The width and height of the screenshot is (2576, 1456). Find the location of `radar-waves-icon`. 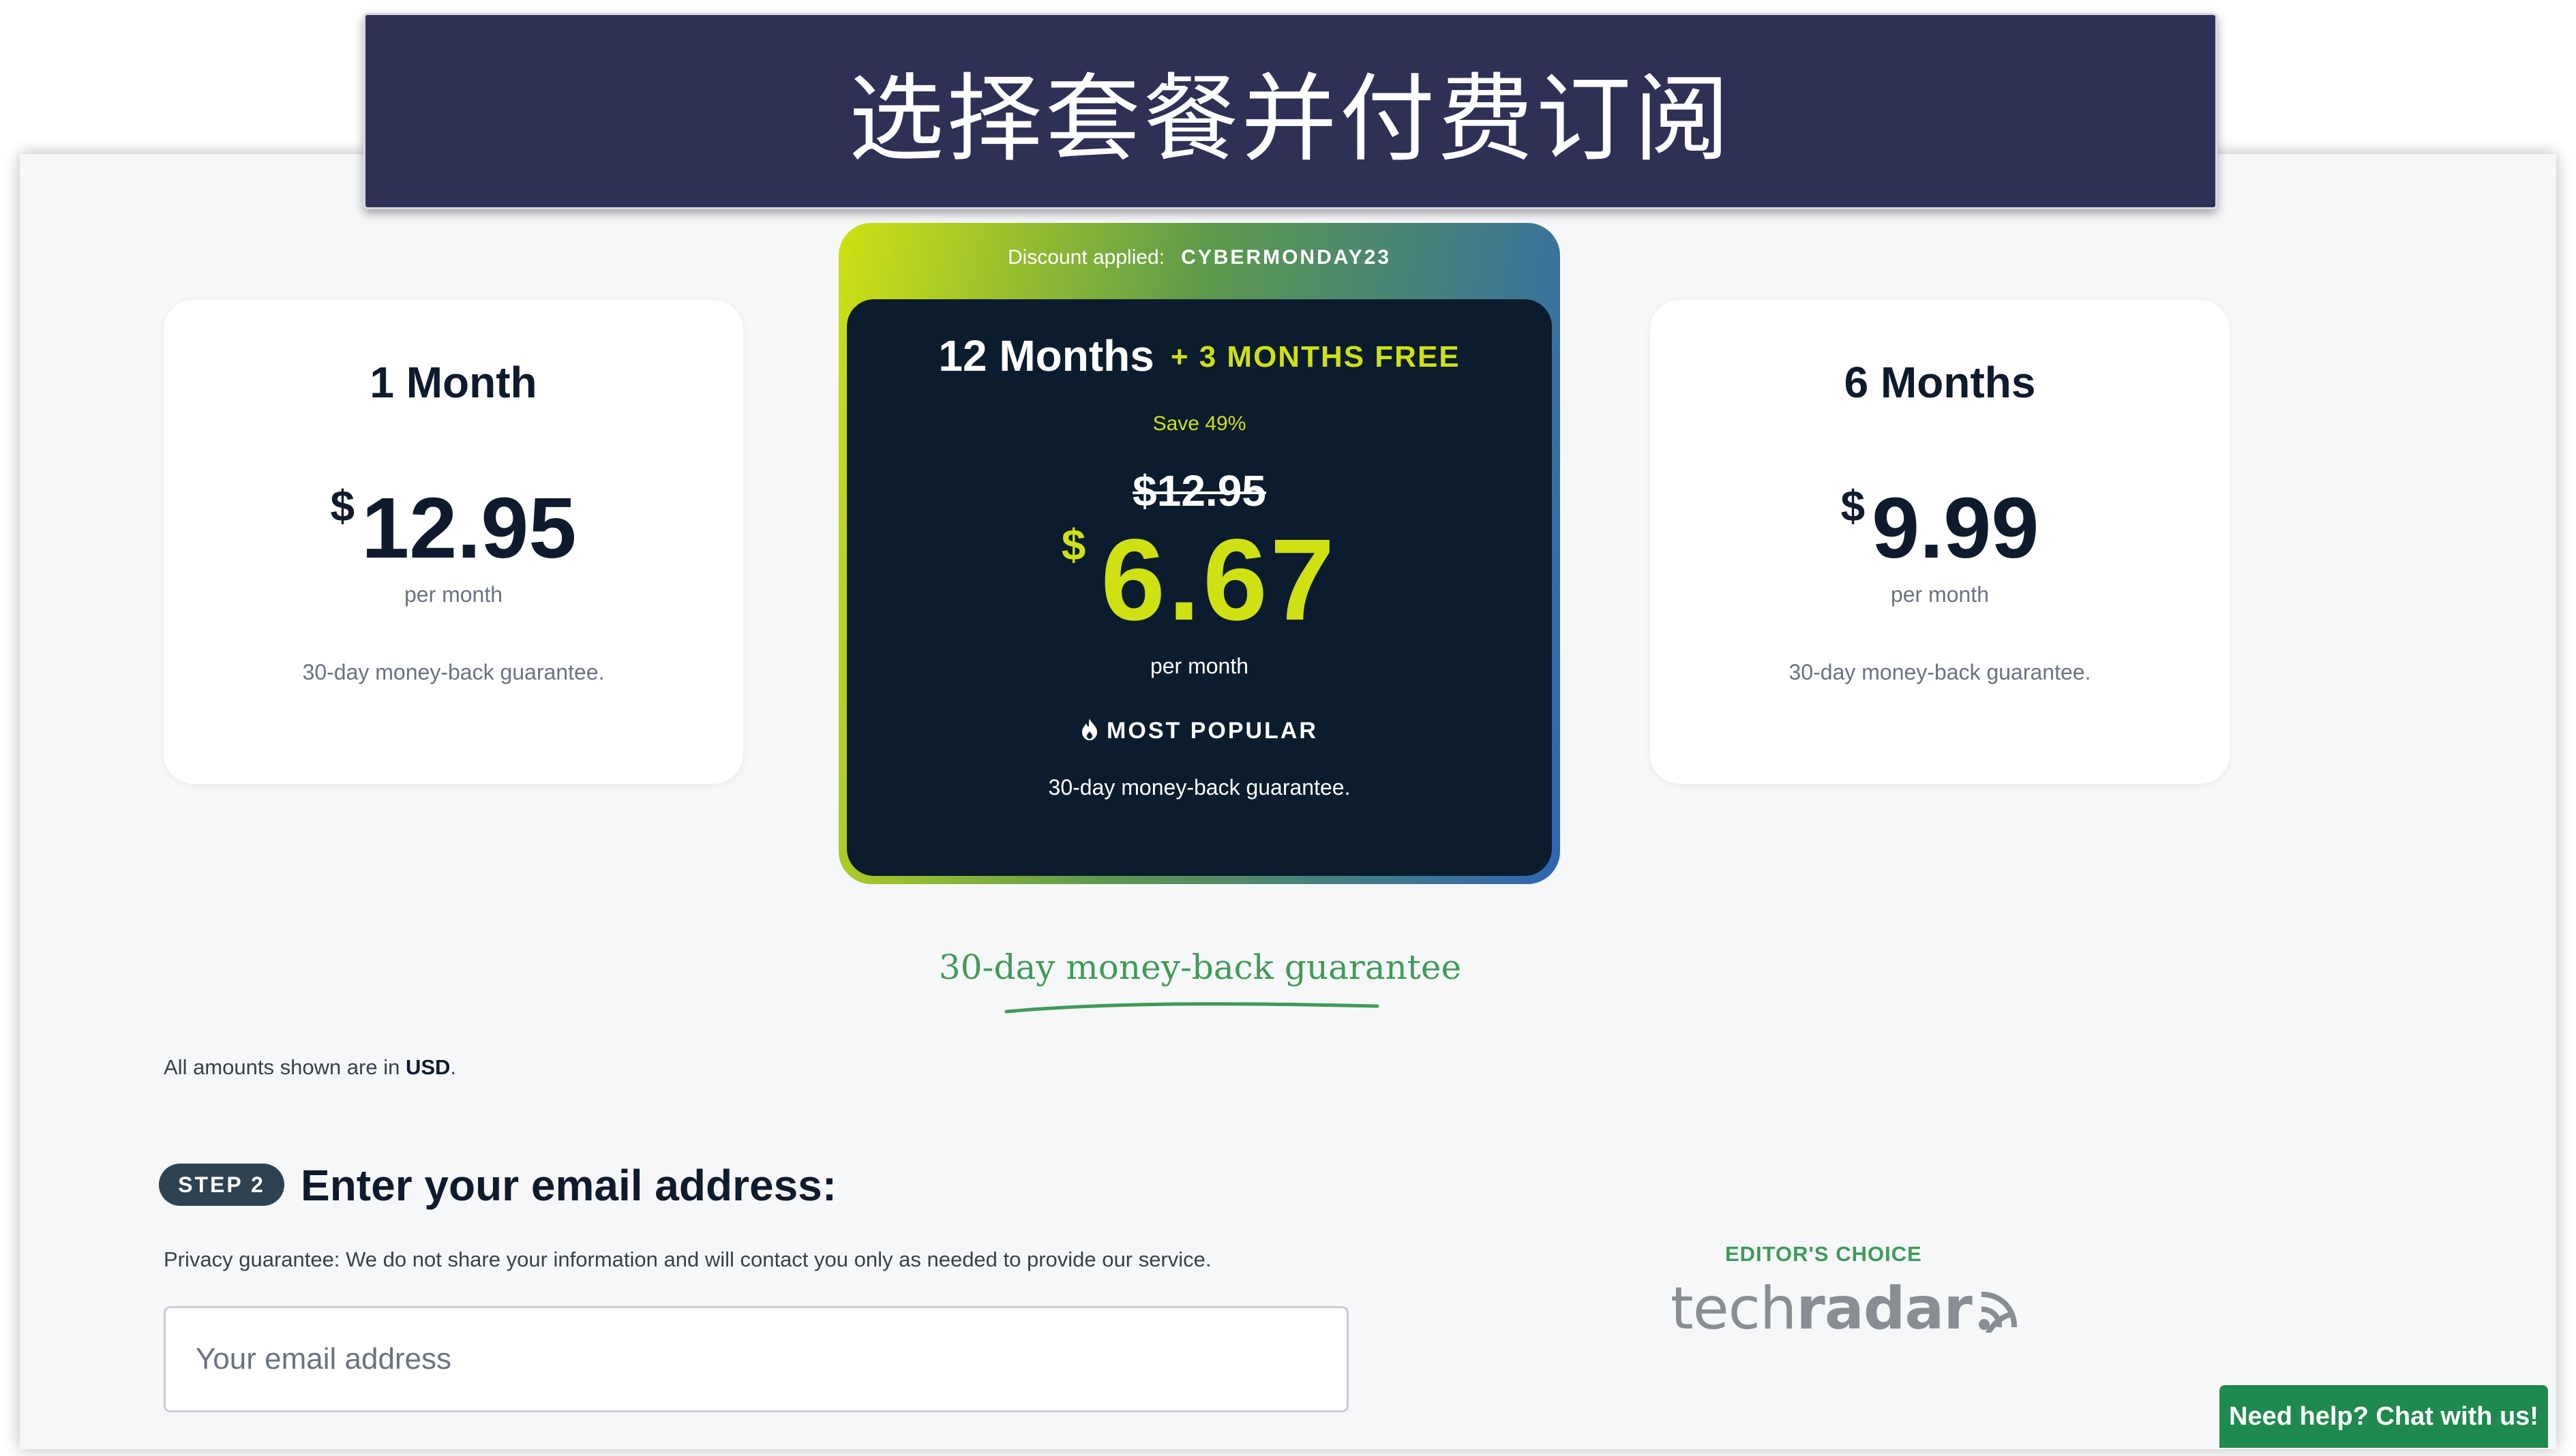

radar-waves-icon is located at coordinates (1998, 1312).